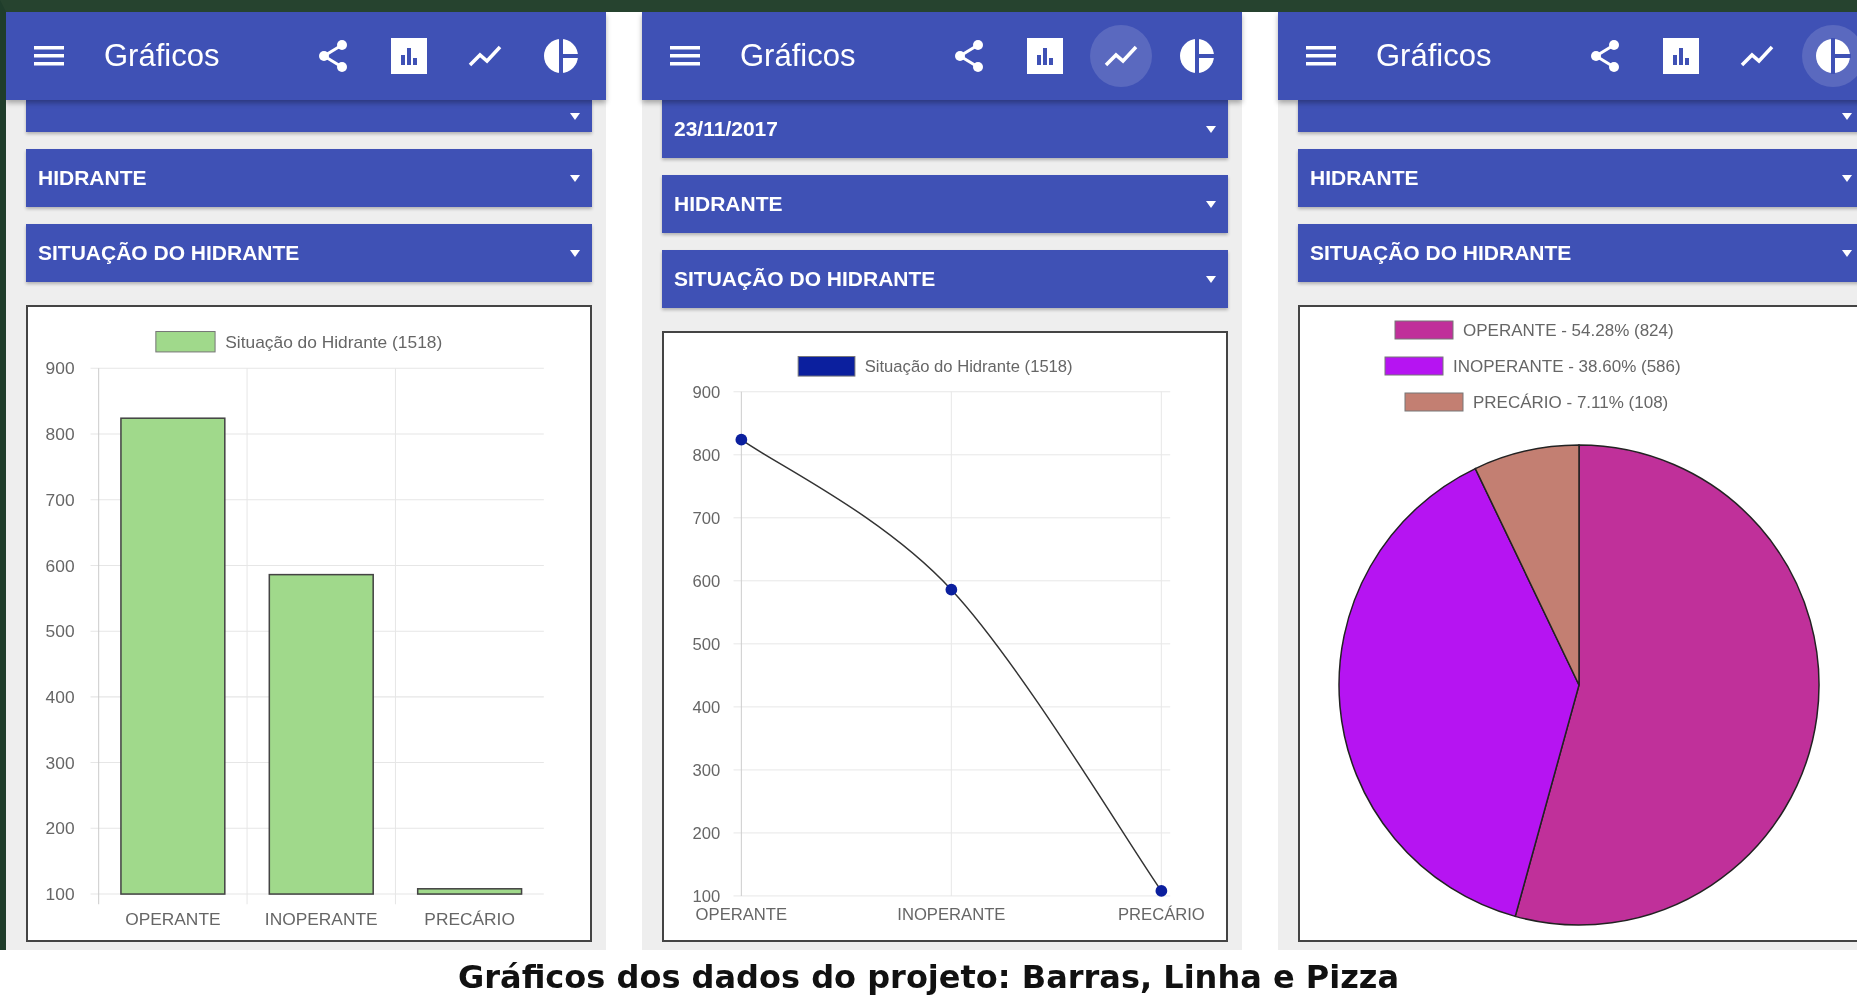 The width and height of the screenshot is (1857, 1004). Describe the element at coordinates (1571, 402) in the screenshot. I see `legend-label: PRECÁRIO - 7.11% (108)` at that location.